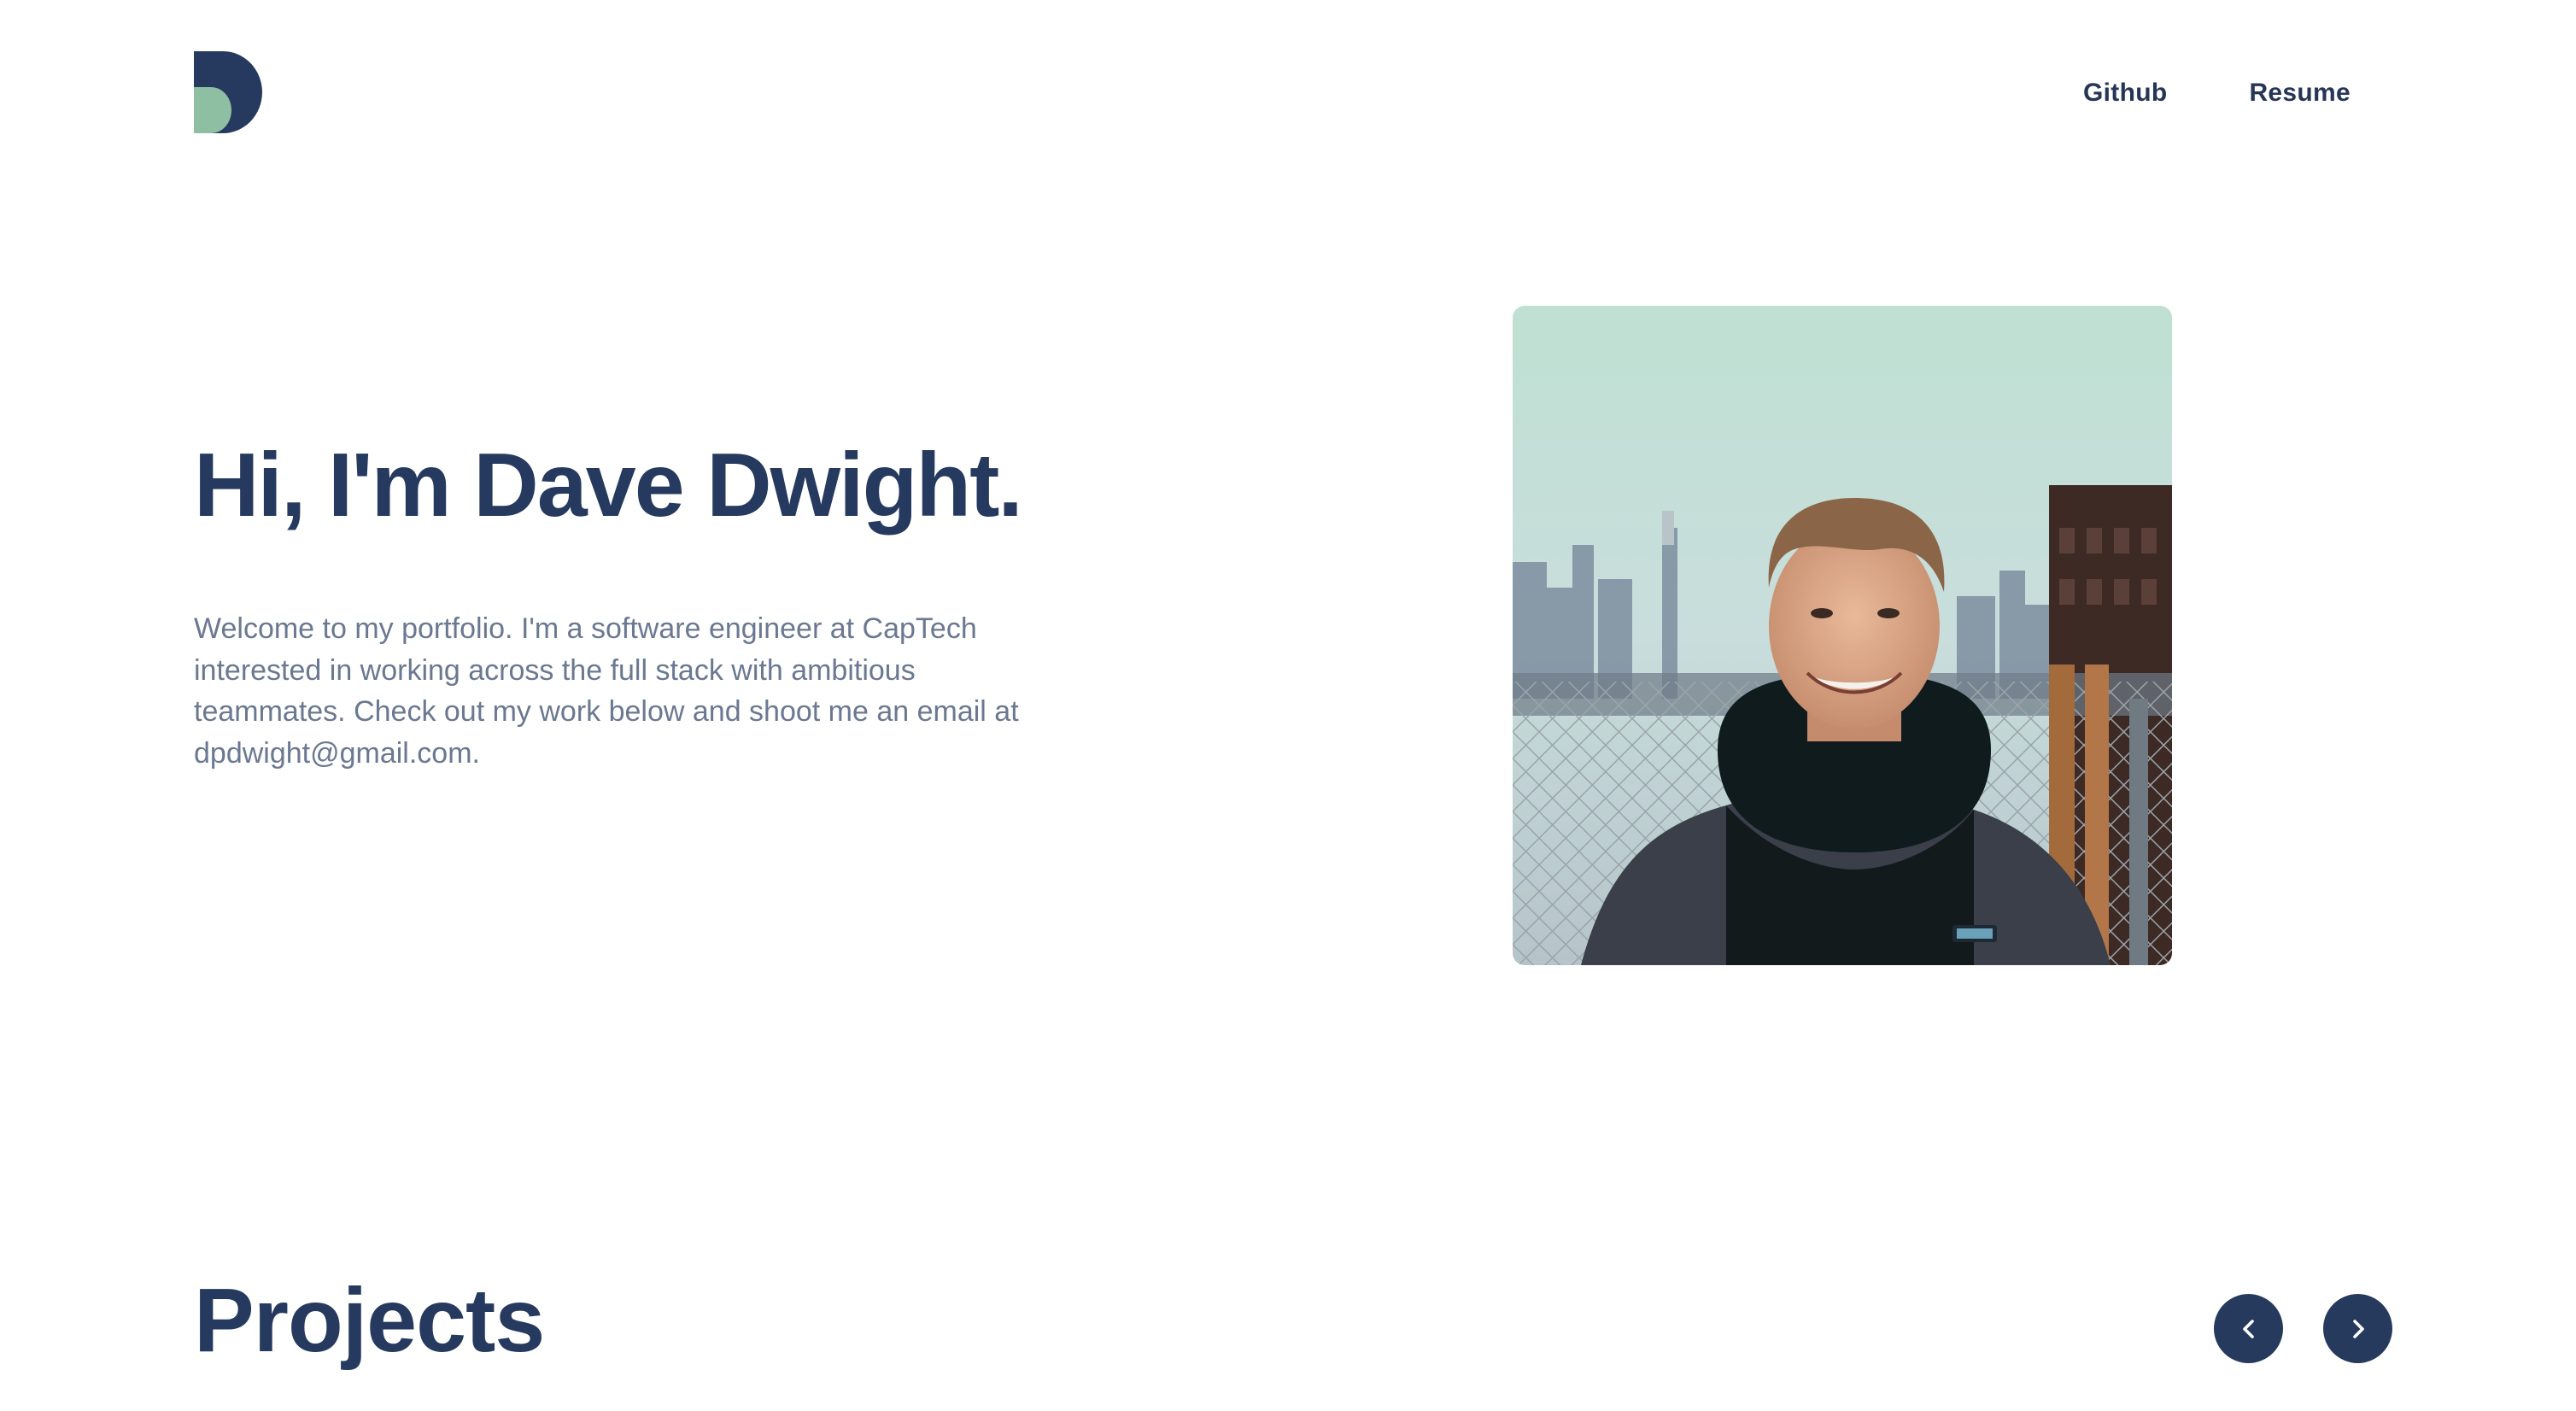 The width and height of the screenshot is (2576, 1411). I want to click on nav-link-github: Github, so click(2125, 93).